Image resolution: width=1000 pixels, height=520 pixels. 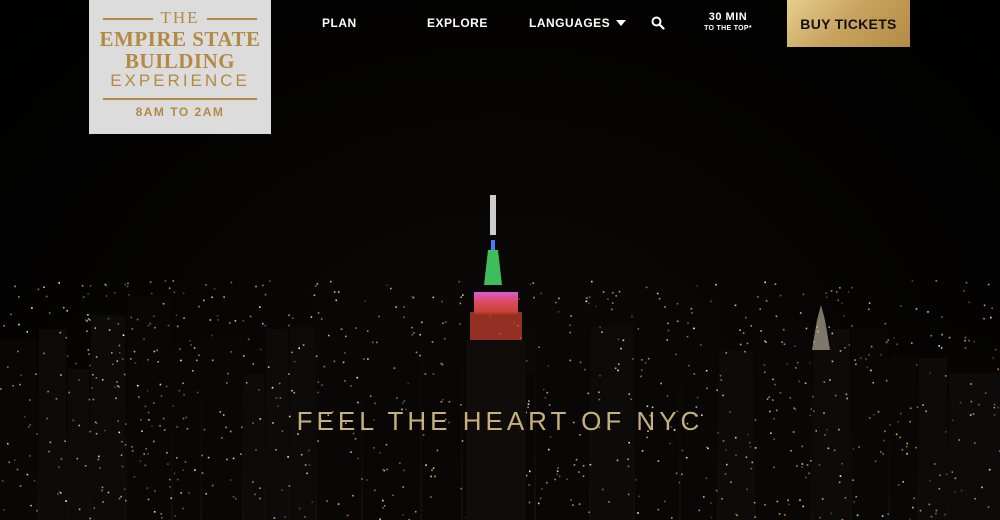 What do you see at coordinates (180, 61) in the screenshot?
I see `logo-line2: BUILDING` at bounding box center [180, 61].